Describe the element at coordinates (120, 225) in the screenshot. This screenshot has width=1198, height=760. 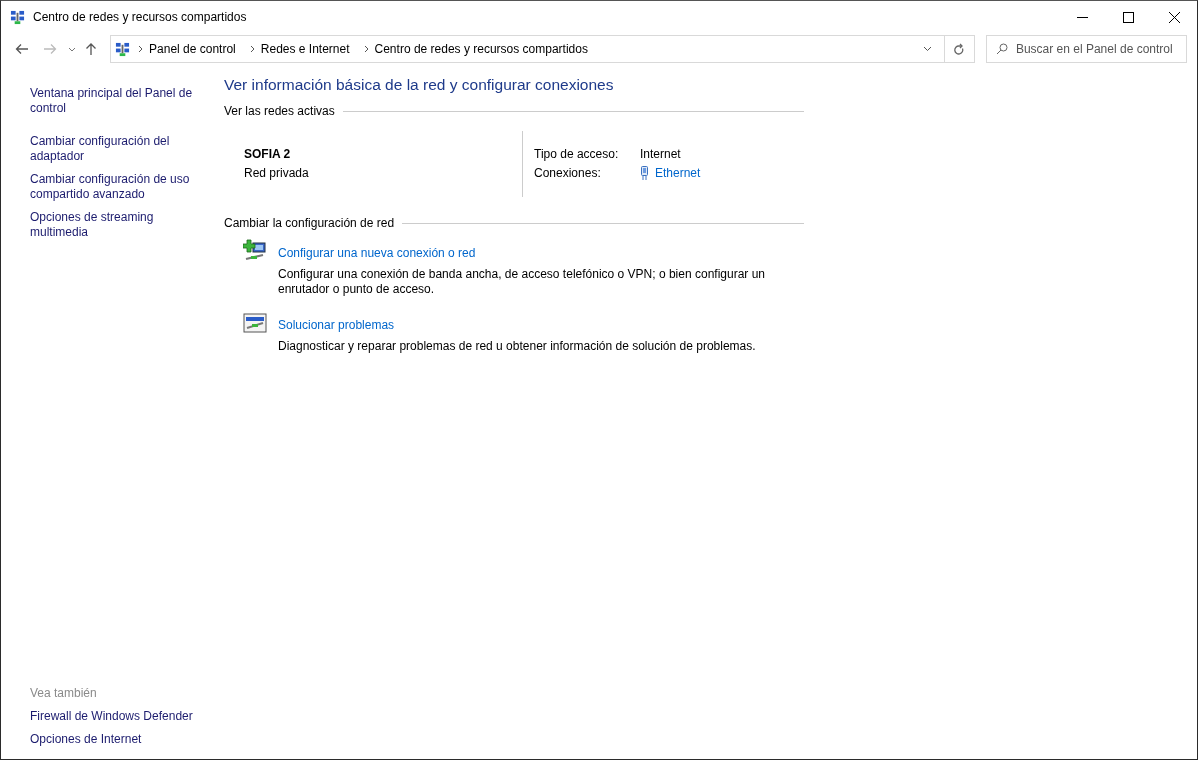
I see `sidebar-link: Opciones de streaming multimedia` at that location.